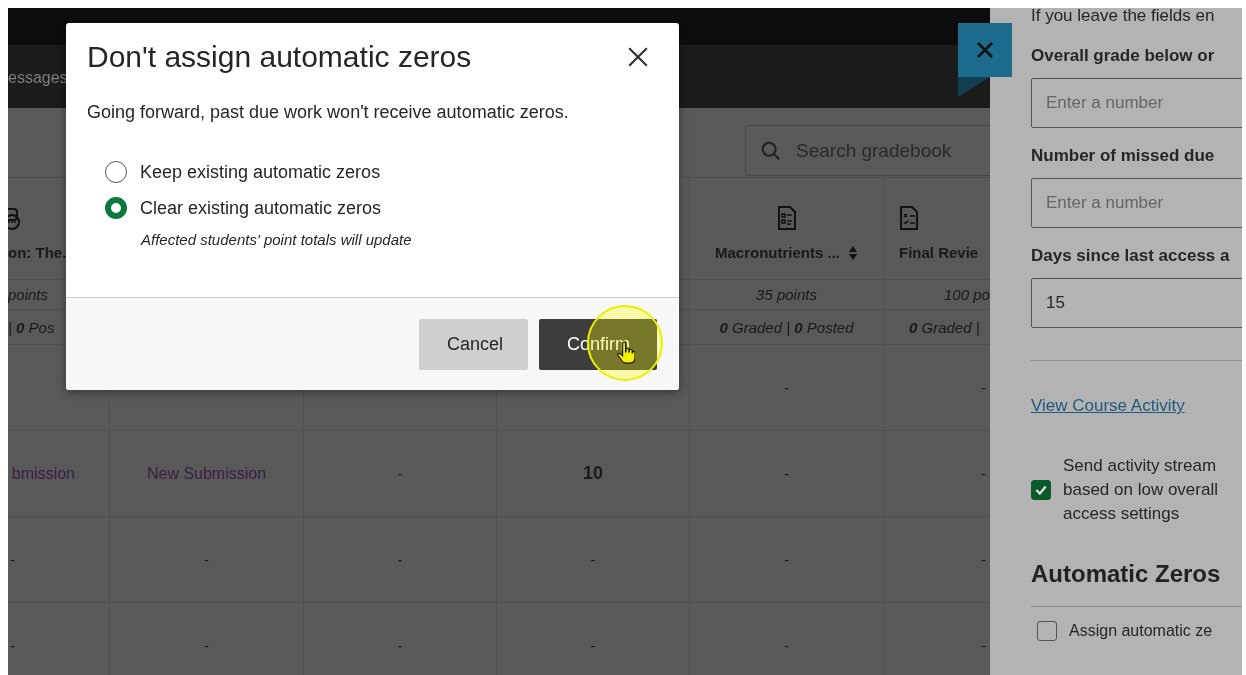 This screenshot has width=1246, height=675. I want to click on submission-link: New Submission, so click(206, 473).